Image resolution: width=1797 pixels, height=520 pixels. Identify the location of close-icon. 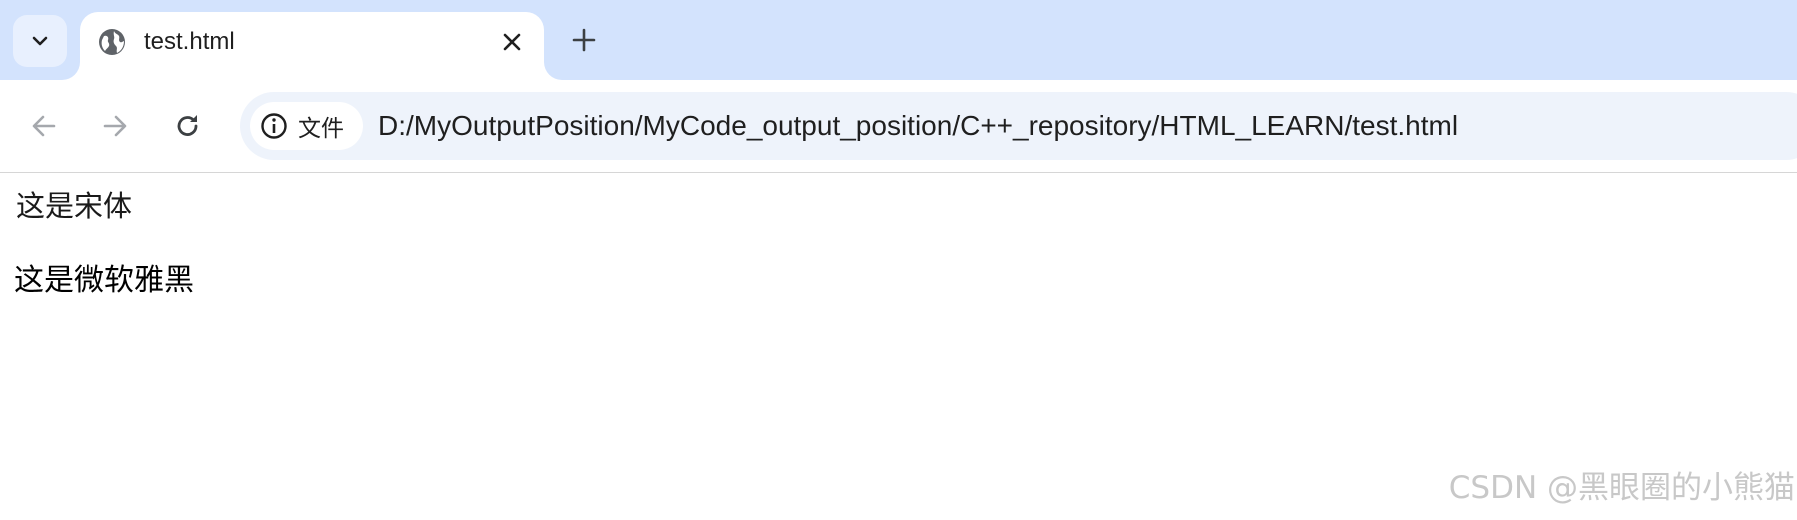
(512, 42).